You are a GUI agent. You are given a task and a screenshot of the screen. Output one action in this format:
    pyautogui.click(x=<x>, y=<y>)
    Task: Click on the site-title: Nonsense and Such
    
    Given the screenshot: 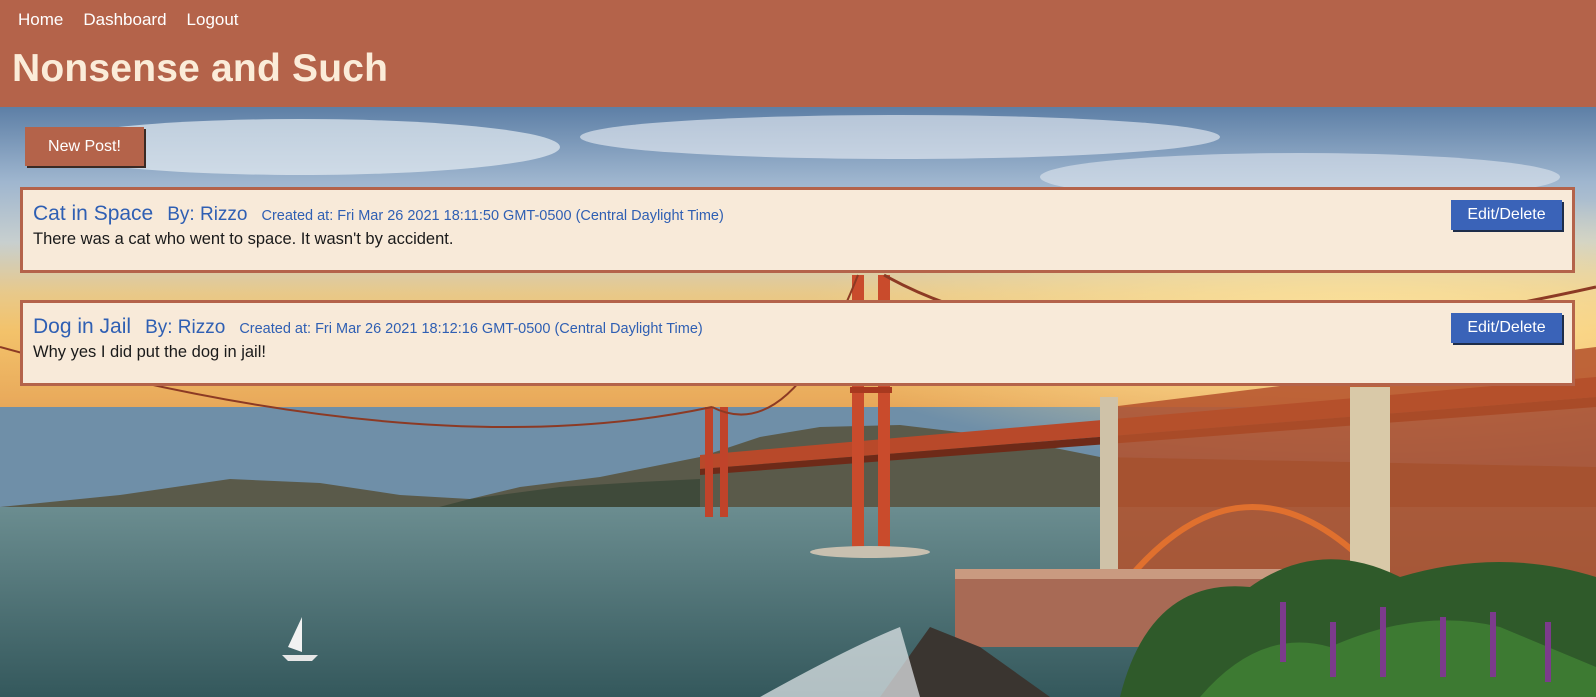 What is the action you would take?
    pyautogui.click(x=200, y=68)
    